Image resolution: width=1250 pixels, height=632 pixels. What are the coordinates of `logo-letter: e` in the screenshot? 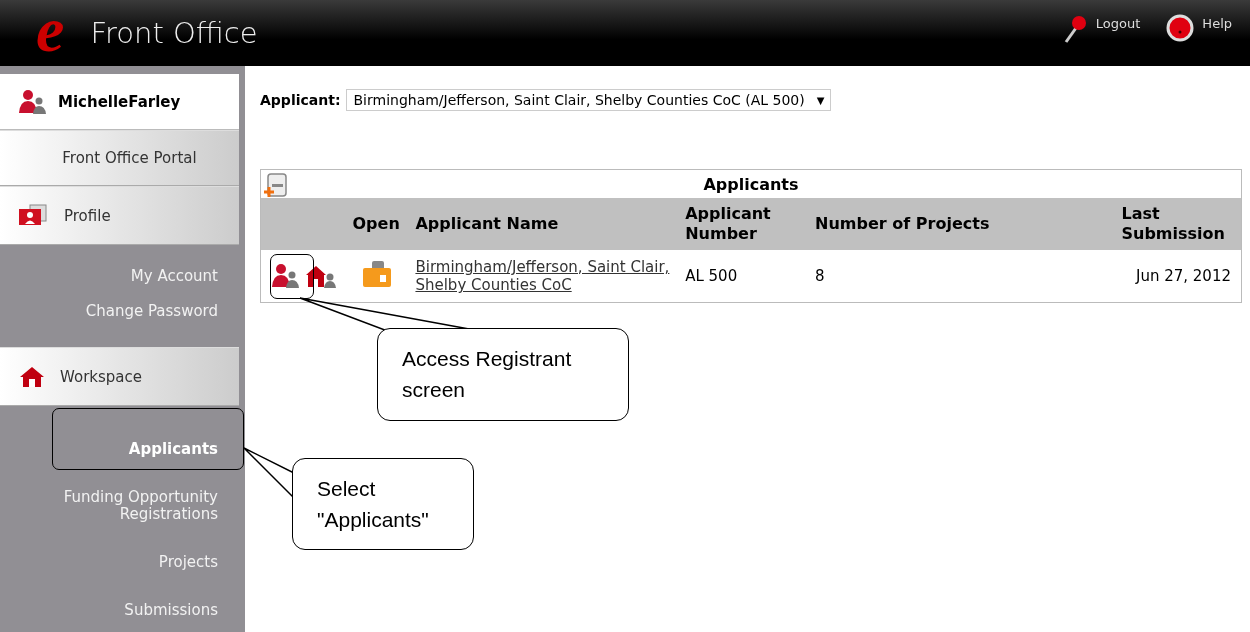 It's located at (50, 30).